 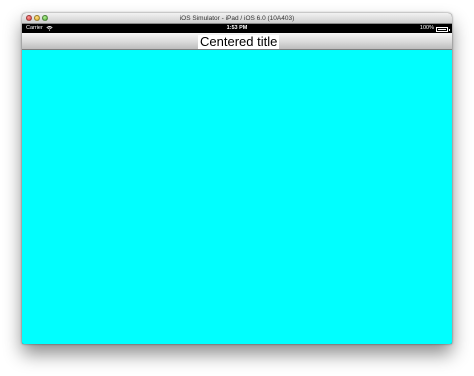 I want to click on ios-status-bar: Carrier 1:53 PM 100%, so click(x=237, y=28).